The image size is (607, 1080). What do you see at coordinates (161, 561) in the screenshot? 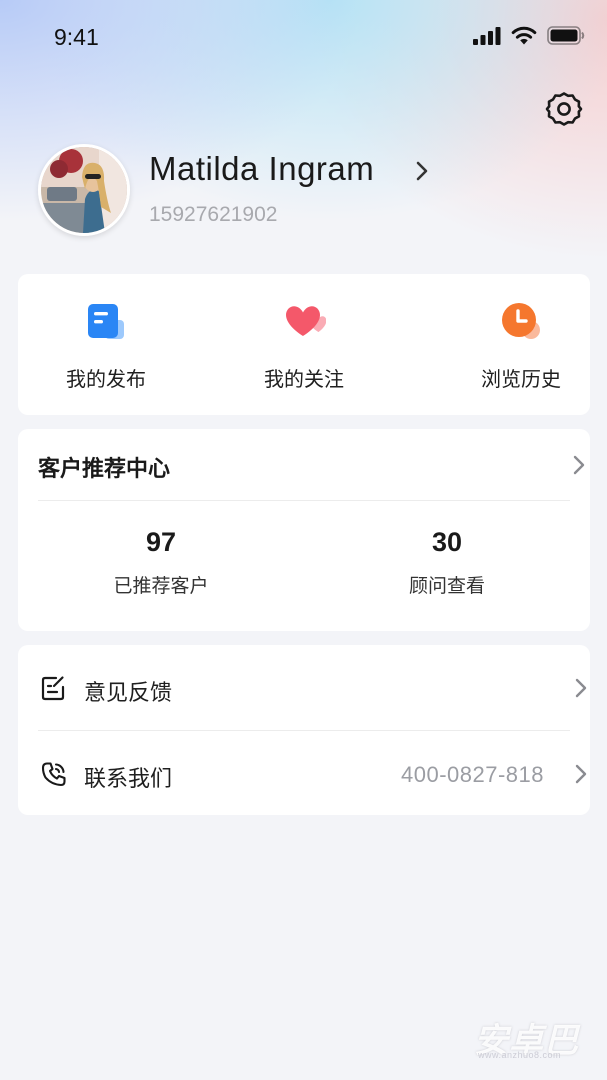
I see `stat-referred-customers: 97 已推荐客户` at bounding box center [161, 561].